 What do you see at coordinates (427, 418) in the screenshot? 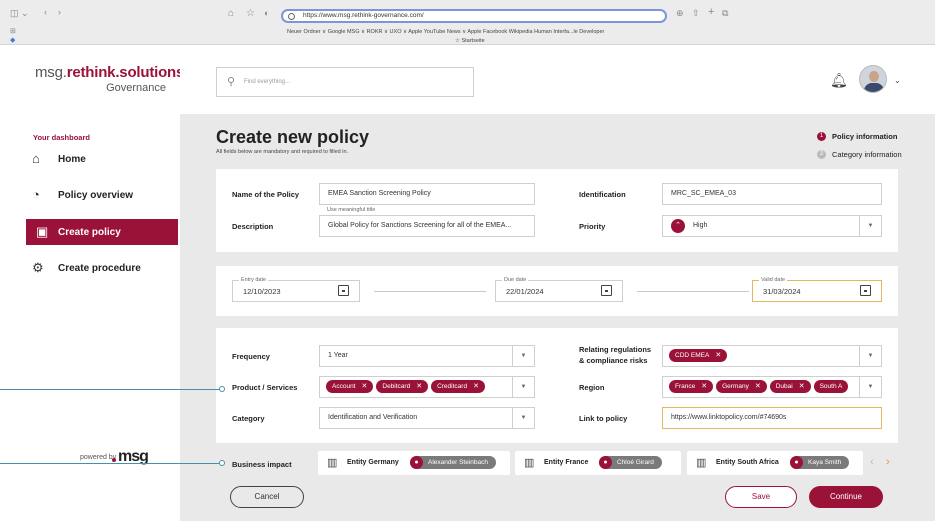
I see `category-select: Identification and Verification ▼` at bounding box center [427, 418].